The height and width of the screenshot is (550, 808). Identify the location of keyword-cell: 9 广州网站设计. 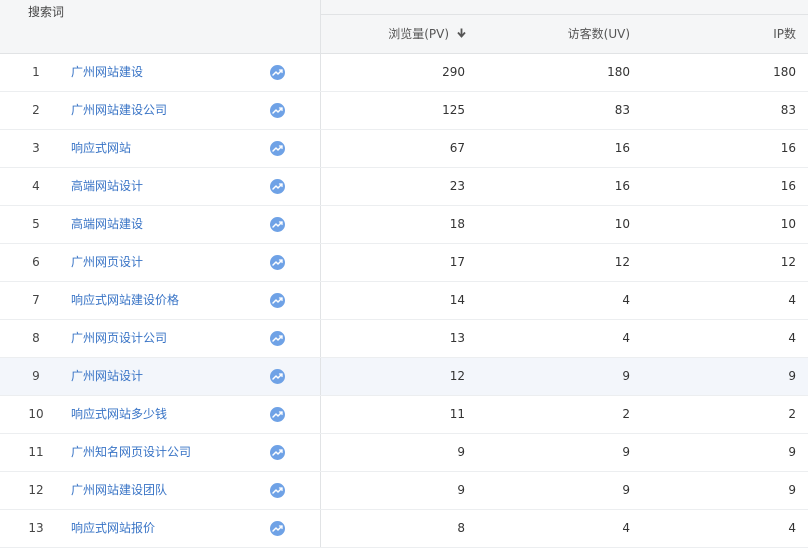
(160, 376).